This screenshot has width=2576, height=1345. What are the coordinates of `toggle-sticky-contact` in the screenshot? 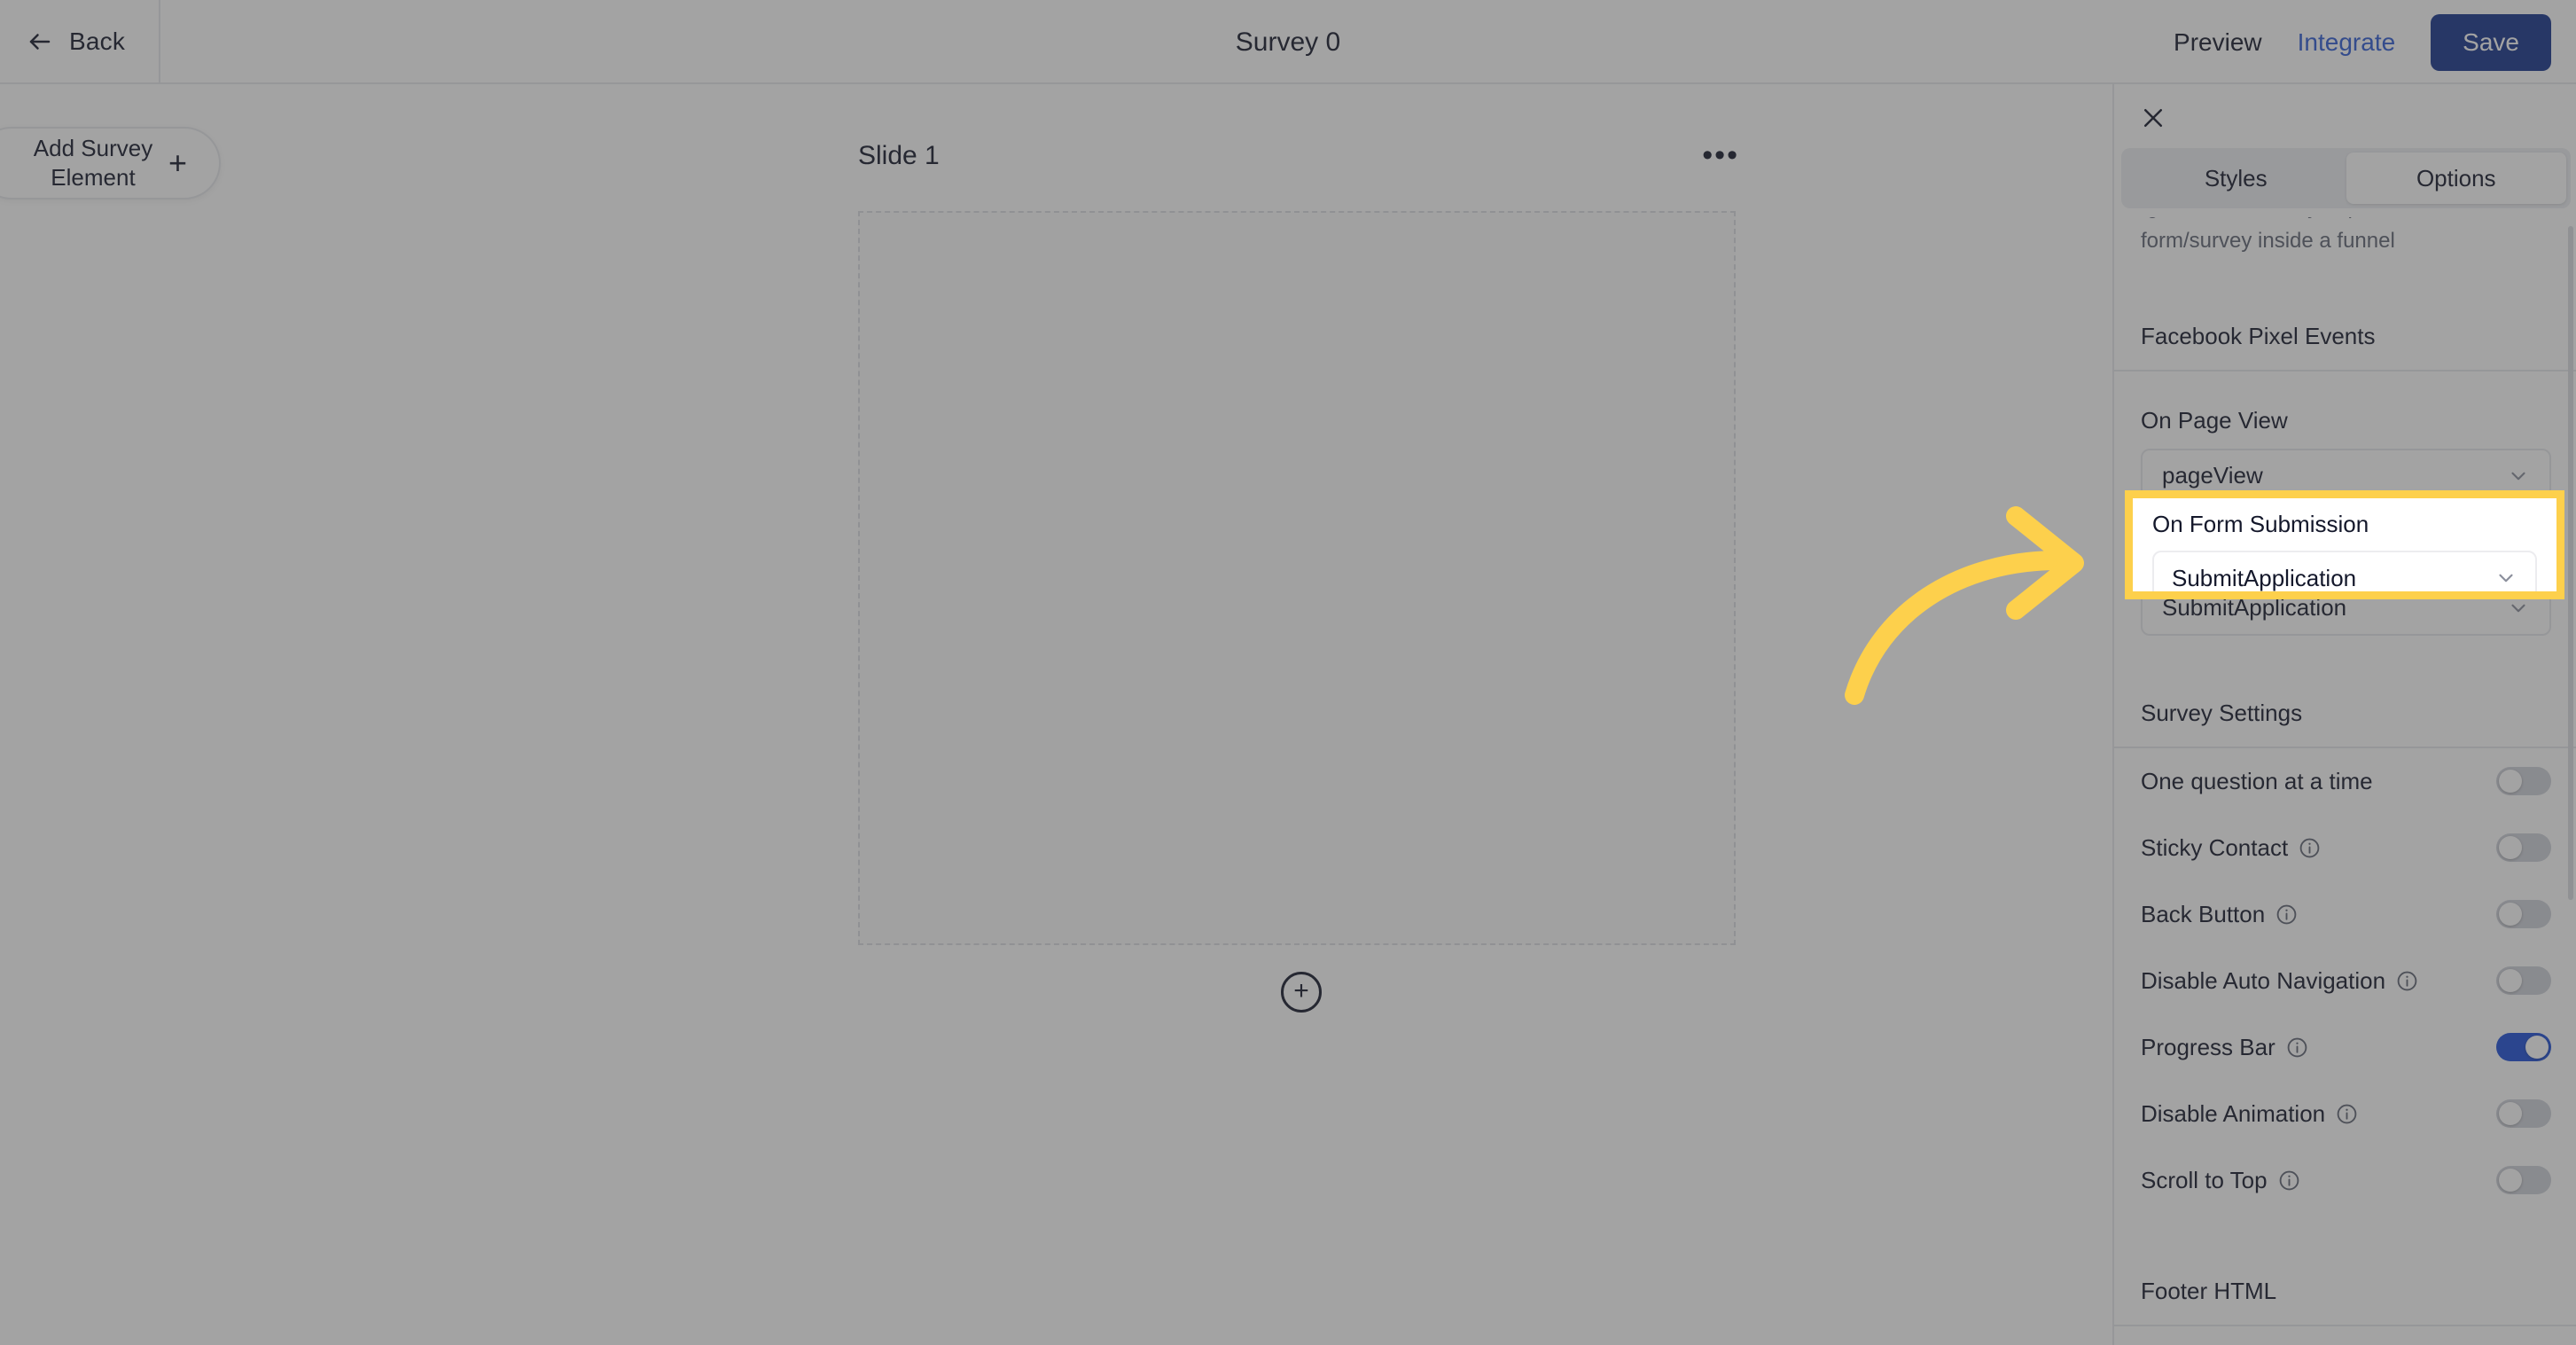 It's located at (2523, 848).